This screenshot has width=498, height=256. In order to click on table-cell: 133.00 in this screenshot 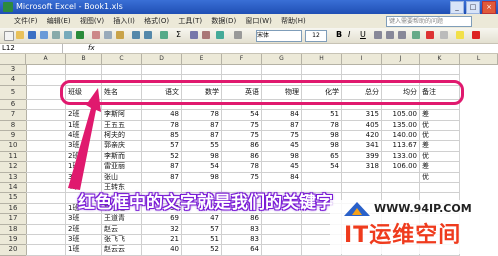, I will do `click(401, 157)`.